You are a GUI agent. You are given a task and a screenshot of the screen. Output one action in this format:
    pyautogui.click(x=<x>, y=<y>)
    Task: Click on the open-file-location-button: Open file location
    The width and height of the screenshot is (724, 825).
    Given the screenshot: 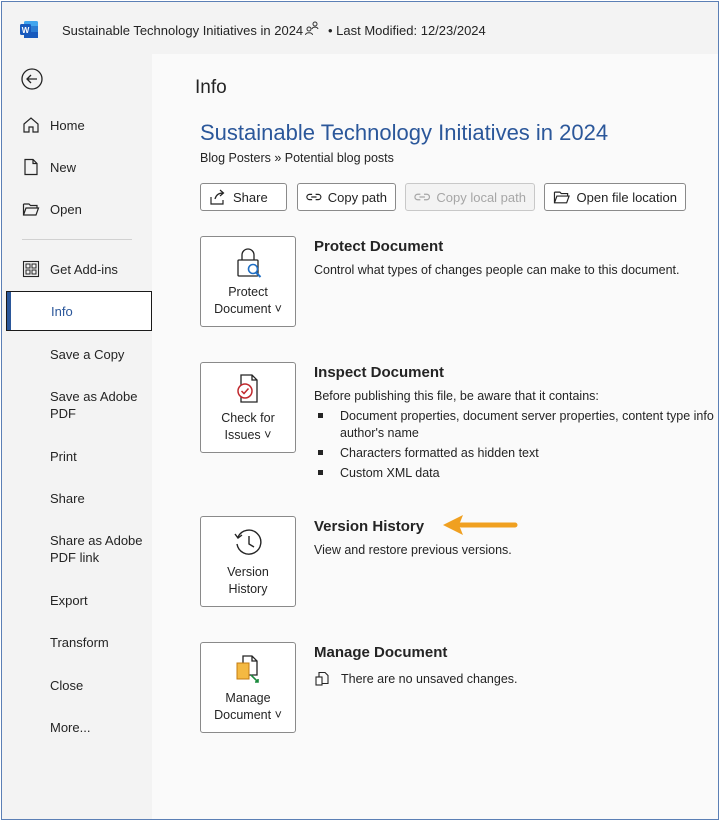 What is the action you would take?
    pyautogui.click(x=615, y=197)
    